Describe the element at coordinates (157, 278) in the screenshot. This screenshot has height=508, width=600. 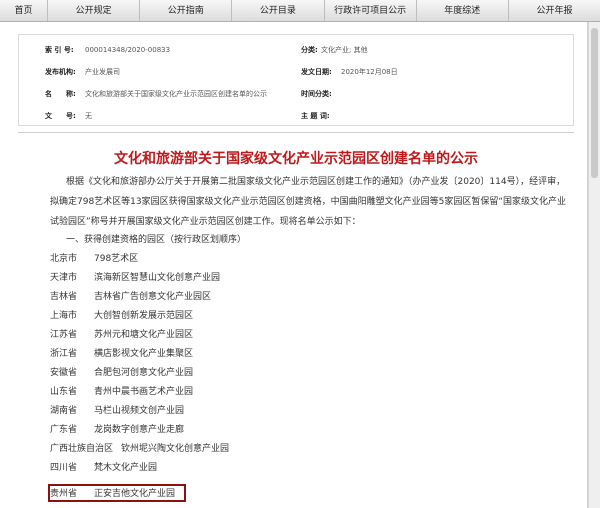
I see `park-name: 滨海新区智慧山文化创意产业园` at that location.